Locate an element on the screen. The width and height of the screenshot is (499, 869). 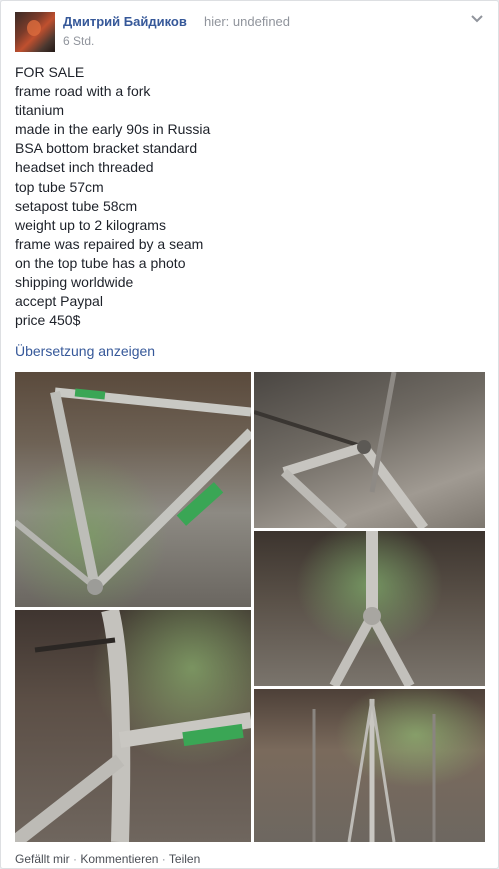
post-line: frame was repaired by a seam is located at coordinates (109, 243).